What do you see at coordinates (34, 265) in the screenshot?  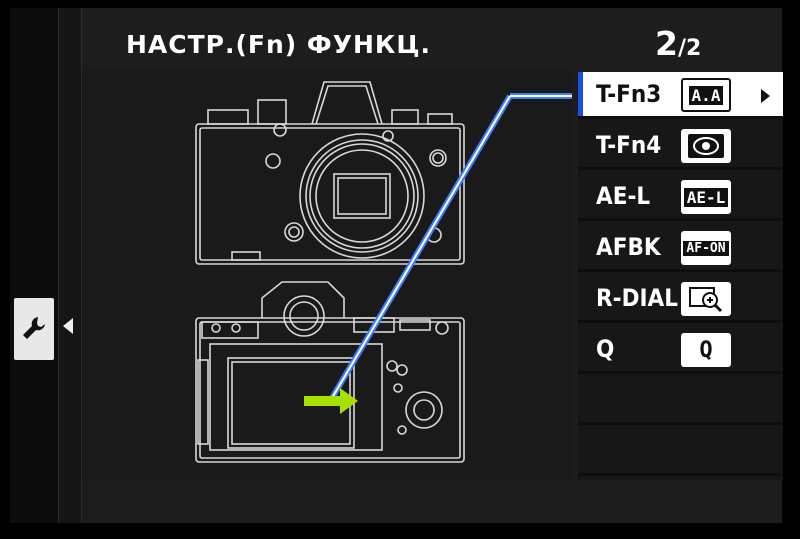 I see `left-strip` at bounding box center [34, 265].